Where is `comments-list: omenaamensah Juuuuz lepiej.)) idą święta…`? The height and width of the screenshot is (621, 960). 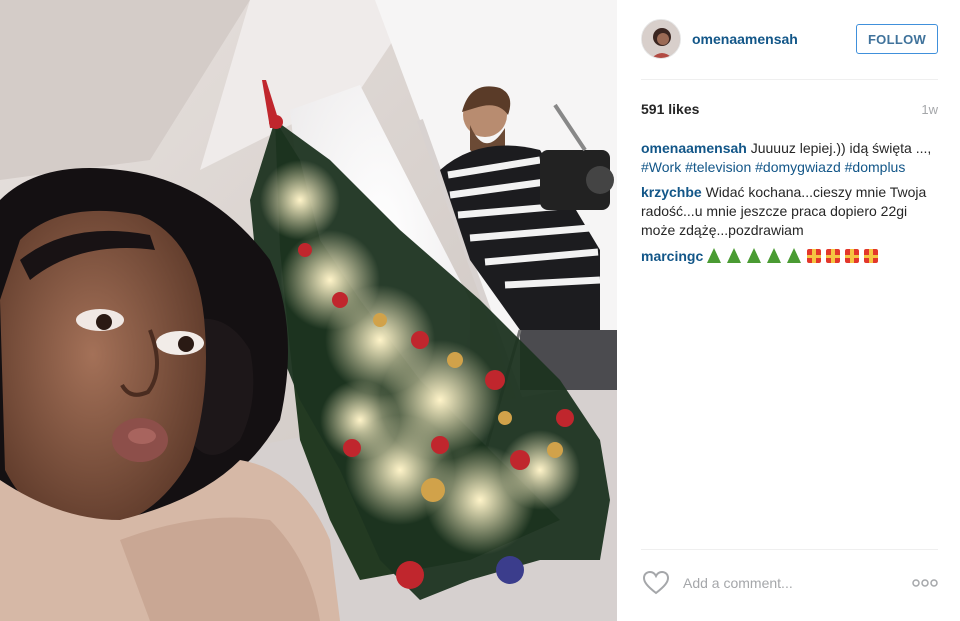 comments-list: omenaamensah Juuuuz lepiej.)) idą święta… is located at coordinates (791, 205).